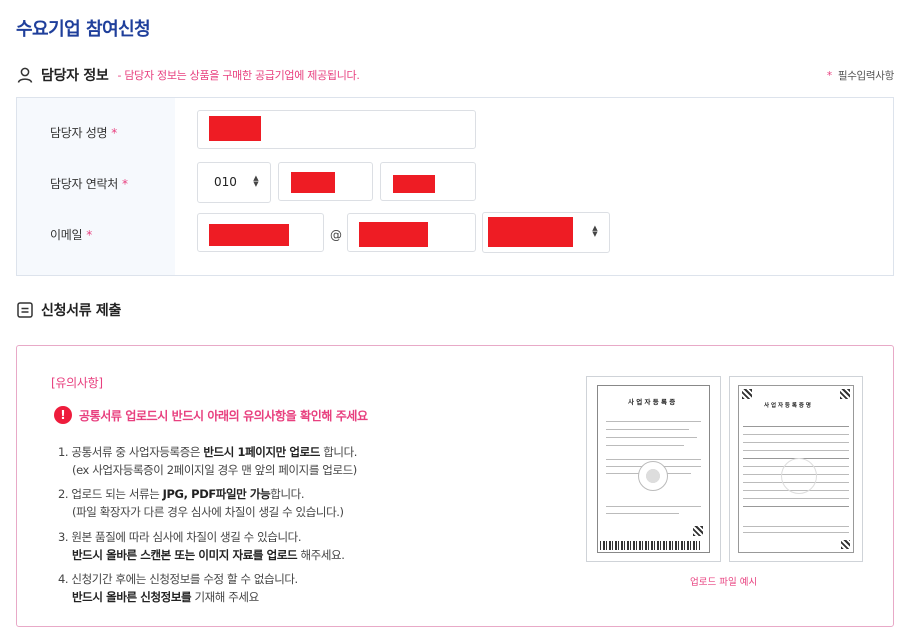 The width and height of the screenshot is (907, 643). Describe the element at coordinates (89, 184) in the screenshot. I see `phone-label: 담당자 연락처 *` at that location.